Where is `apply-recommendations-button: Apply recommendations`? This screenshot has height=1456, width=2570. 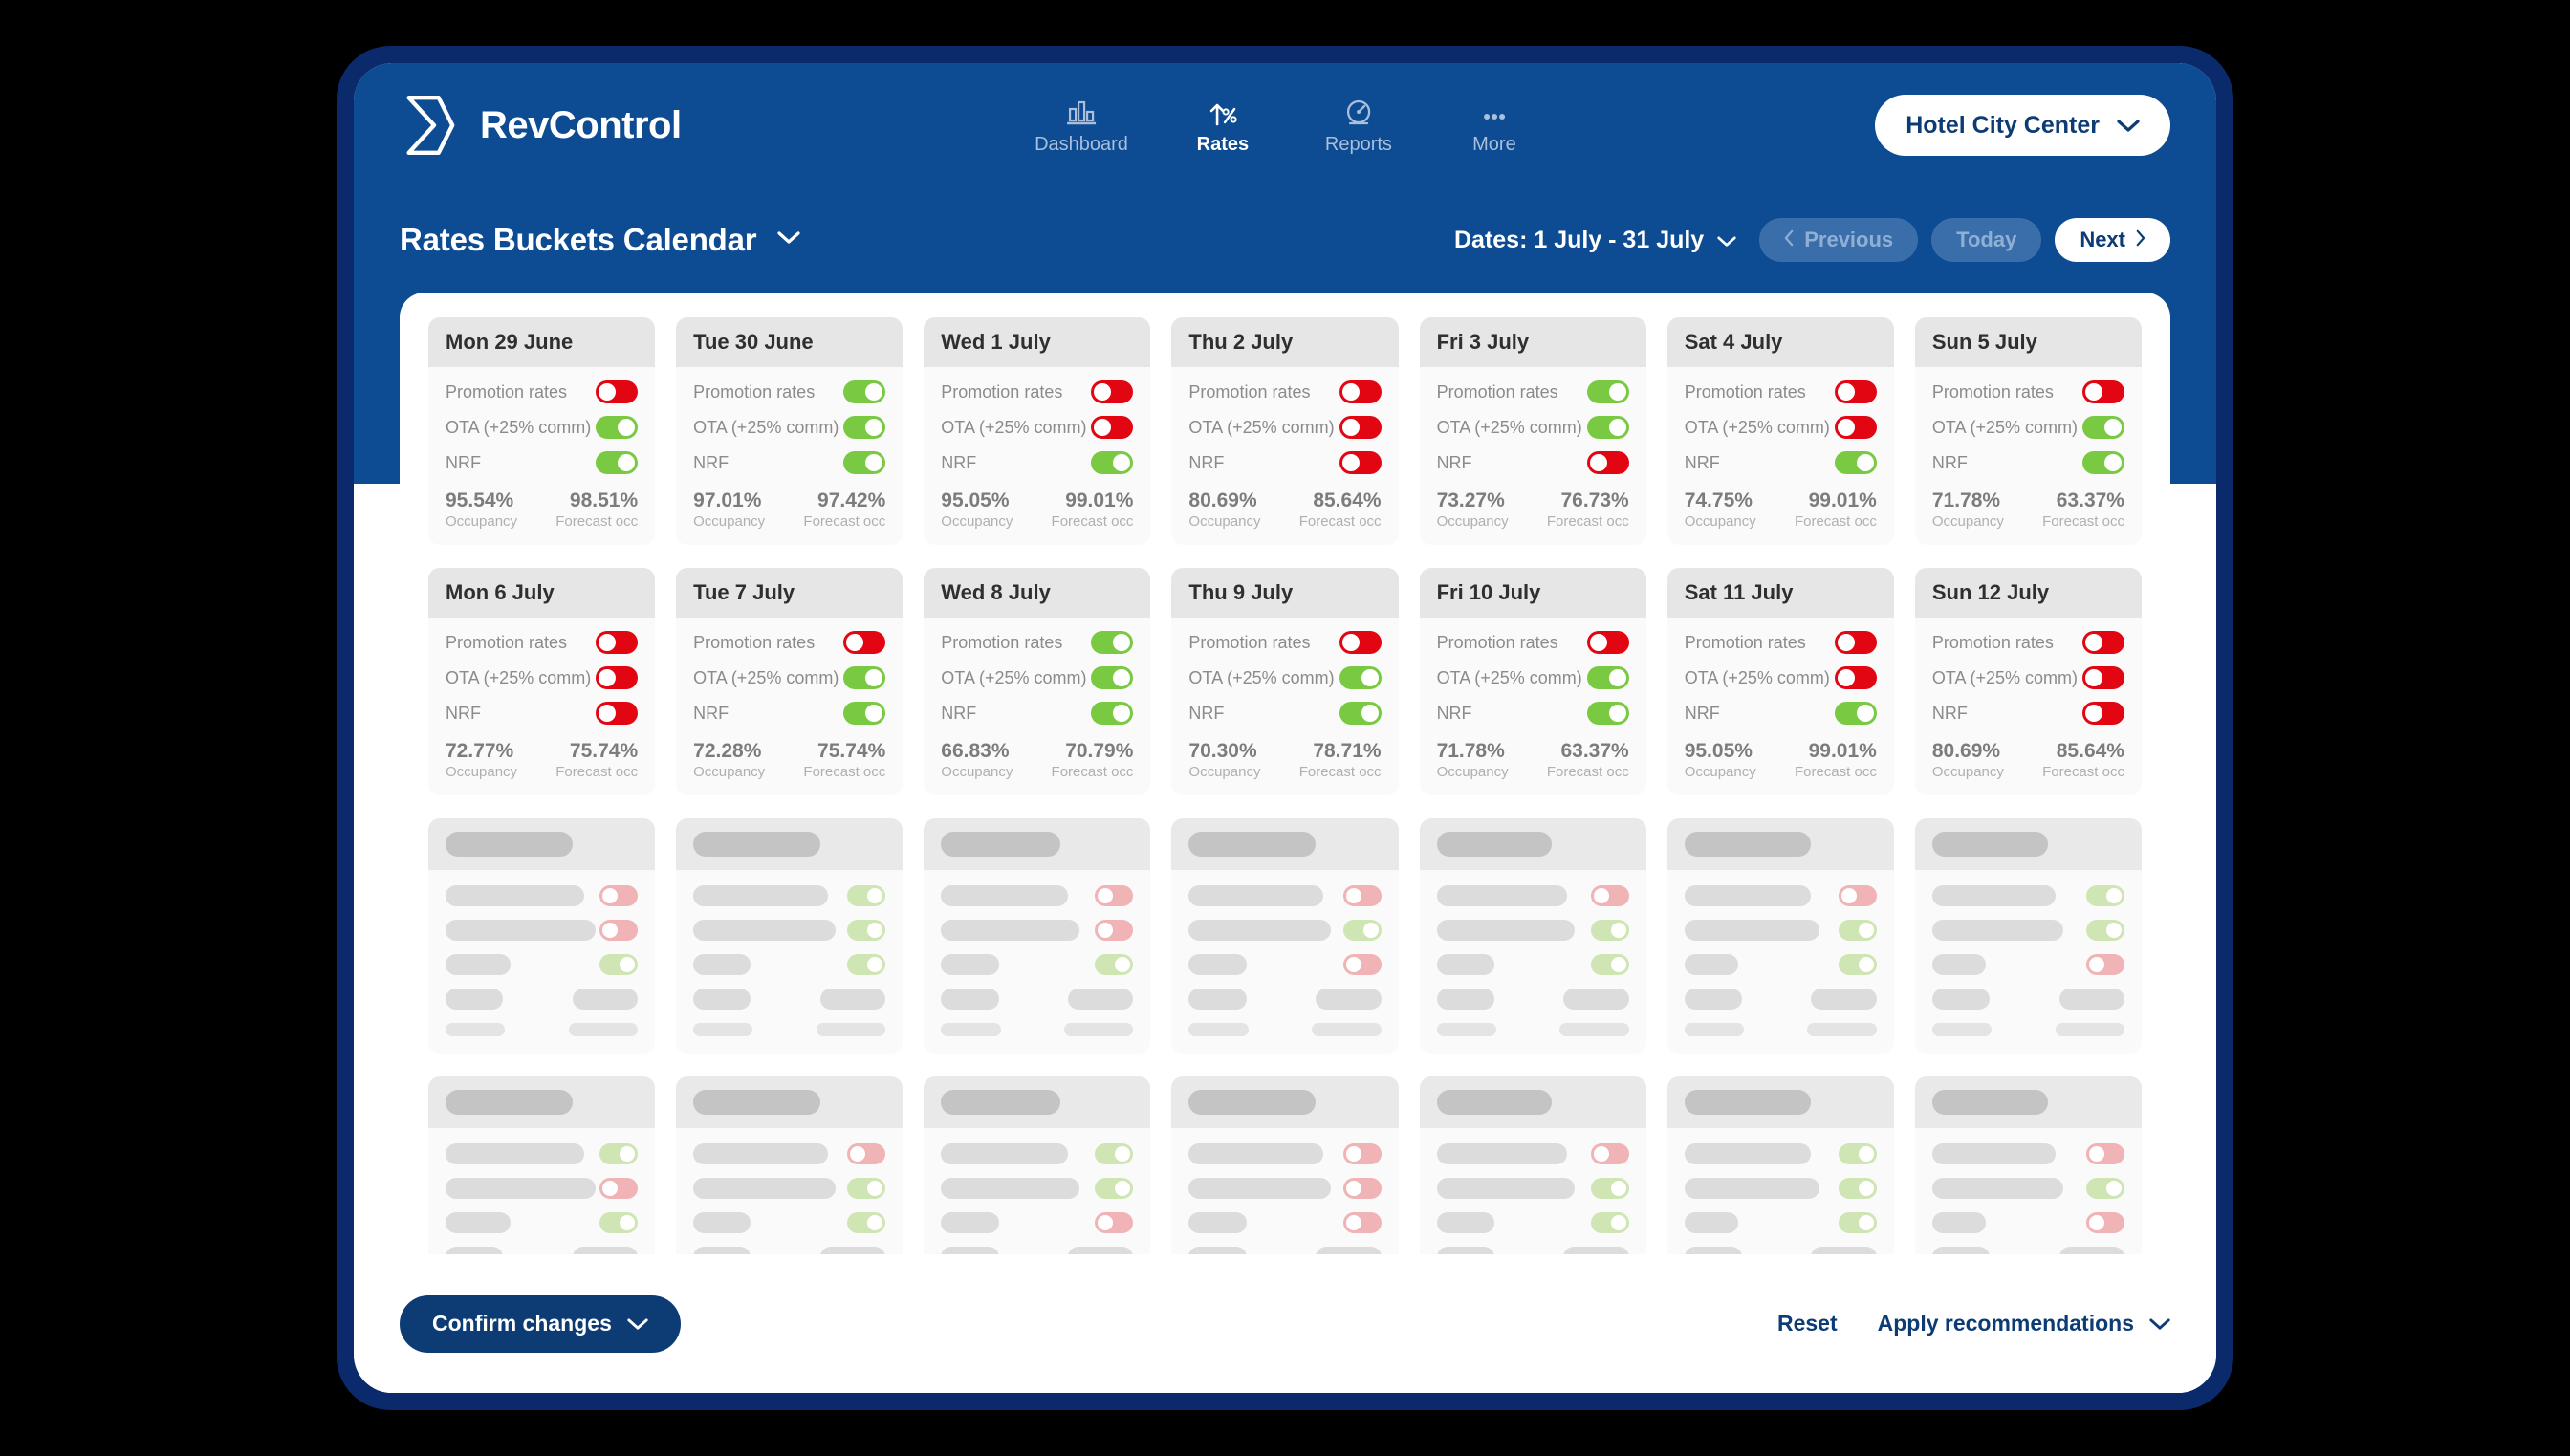 apply-recommendations-button: Apply recommendations is located at coordinates (2024, 1323).